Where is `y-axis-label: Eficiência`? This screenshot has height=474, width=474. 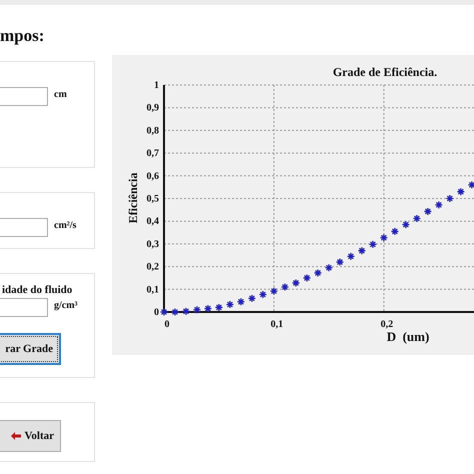 y-axis-label: Eficiência is located at coordinates (133, 198).